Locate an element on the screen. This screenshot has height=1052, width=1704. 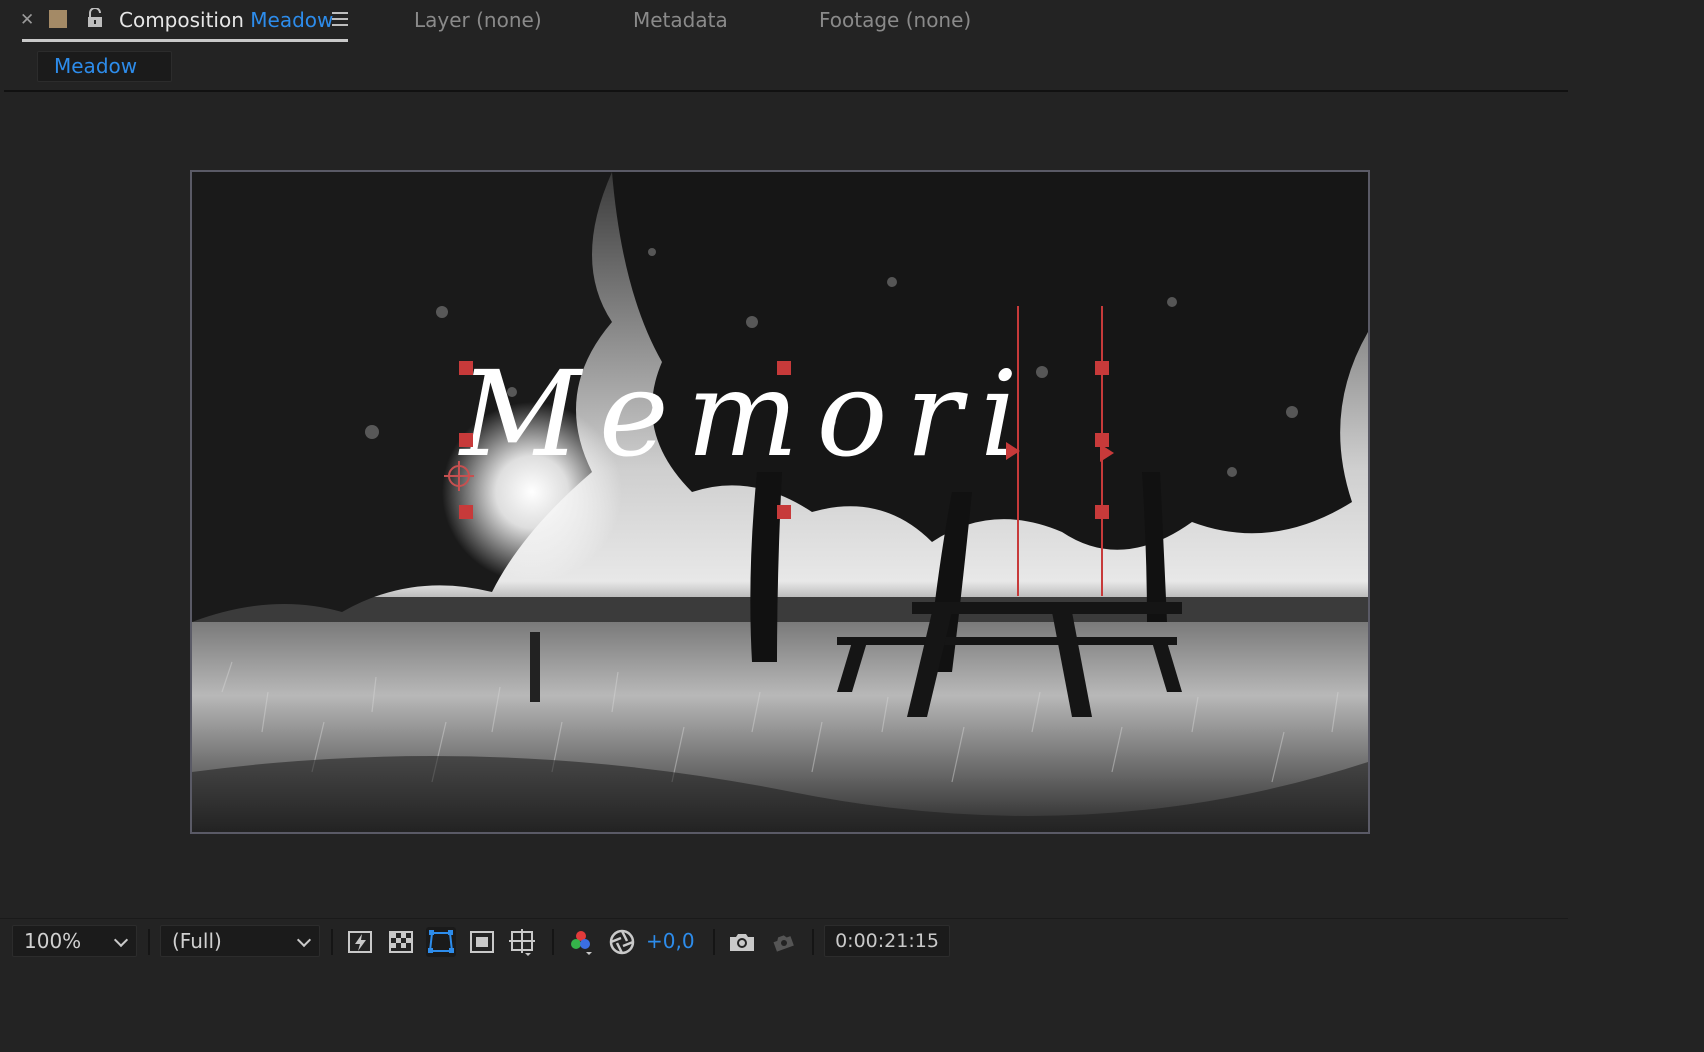
composition-tab-name: Meadow is located at coordinates (292, 20).